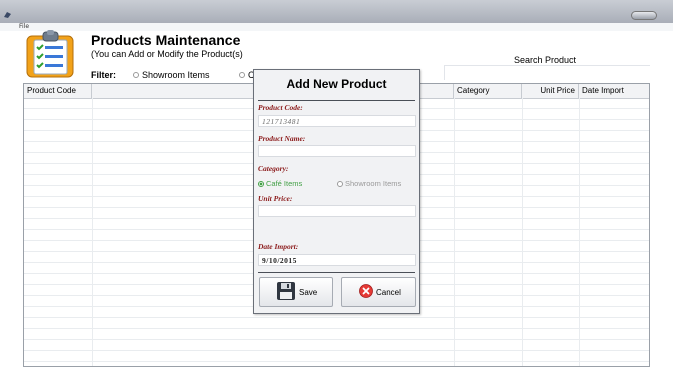 The image size is (673, 385). I want to click on product-code-field: 121713481, so click(337, 121).